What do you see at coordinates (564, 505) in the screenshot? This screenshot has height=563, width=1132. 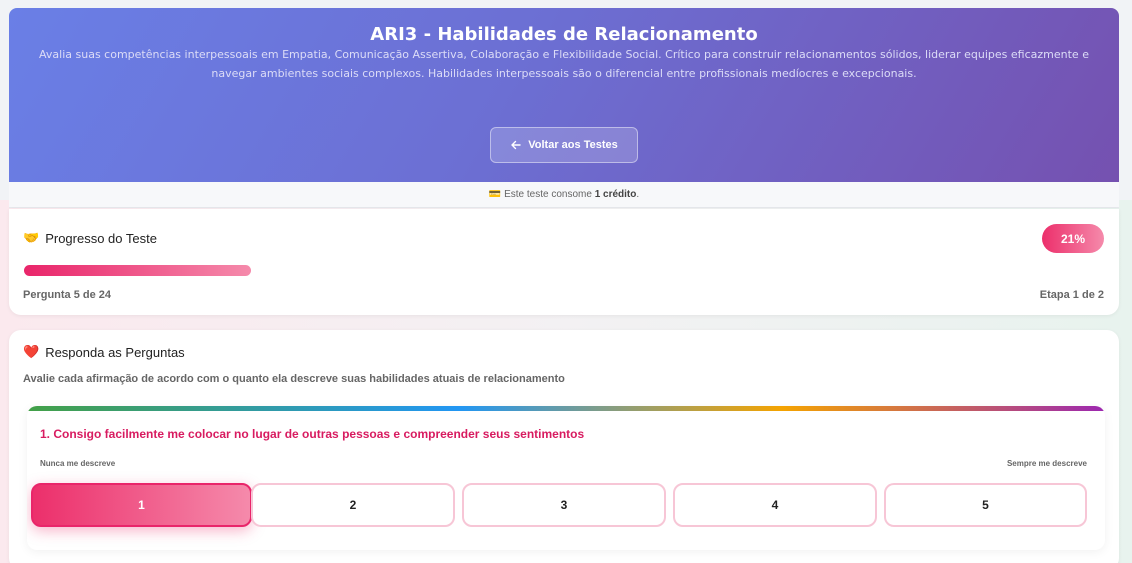 I see `answer-option-3: 3` at bounding box center [564, 505].